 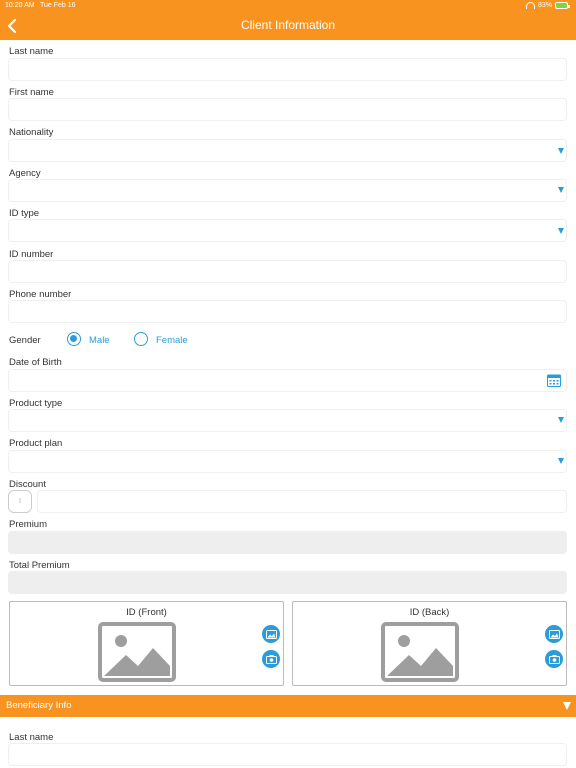 What do you see at coordinates (287, 542) in the screenshot?
I see `premium-field` at bounding box center [287, 542].